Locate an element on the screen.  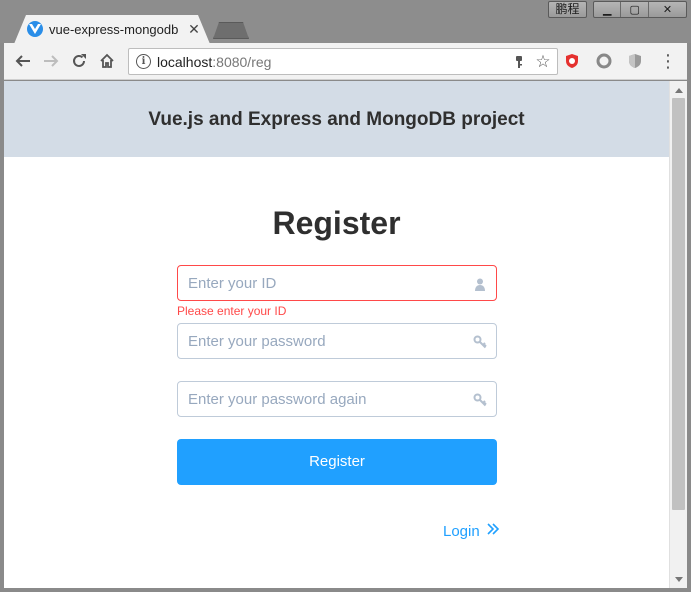
tab-title: vue-express-mongodb is located at coordinates (114, 29).